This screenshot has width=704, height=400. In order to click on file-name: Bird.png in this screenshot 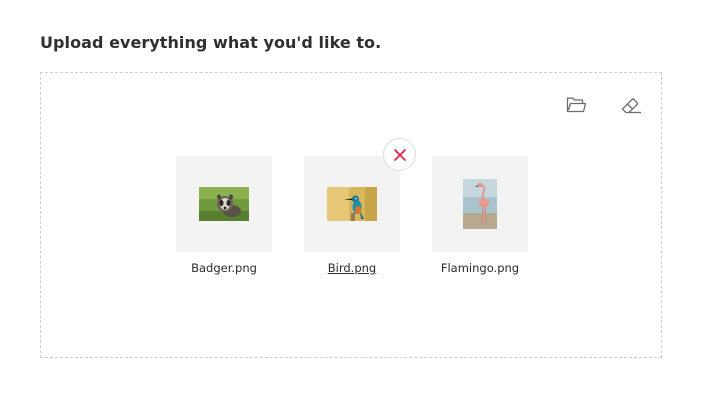, I will do `click(352, 268)`.